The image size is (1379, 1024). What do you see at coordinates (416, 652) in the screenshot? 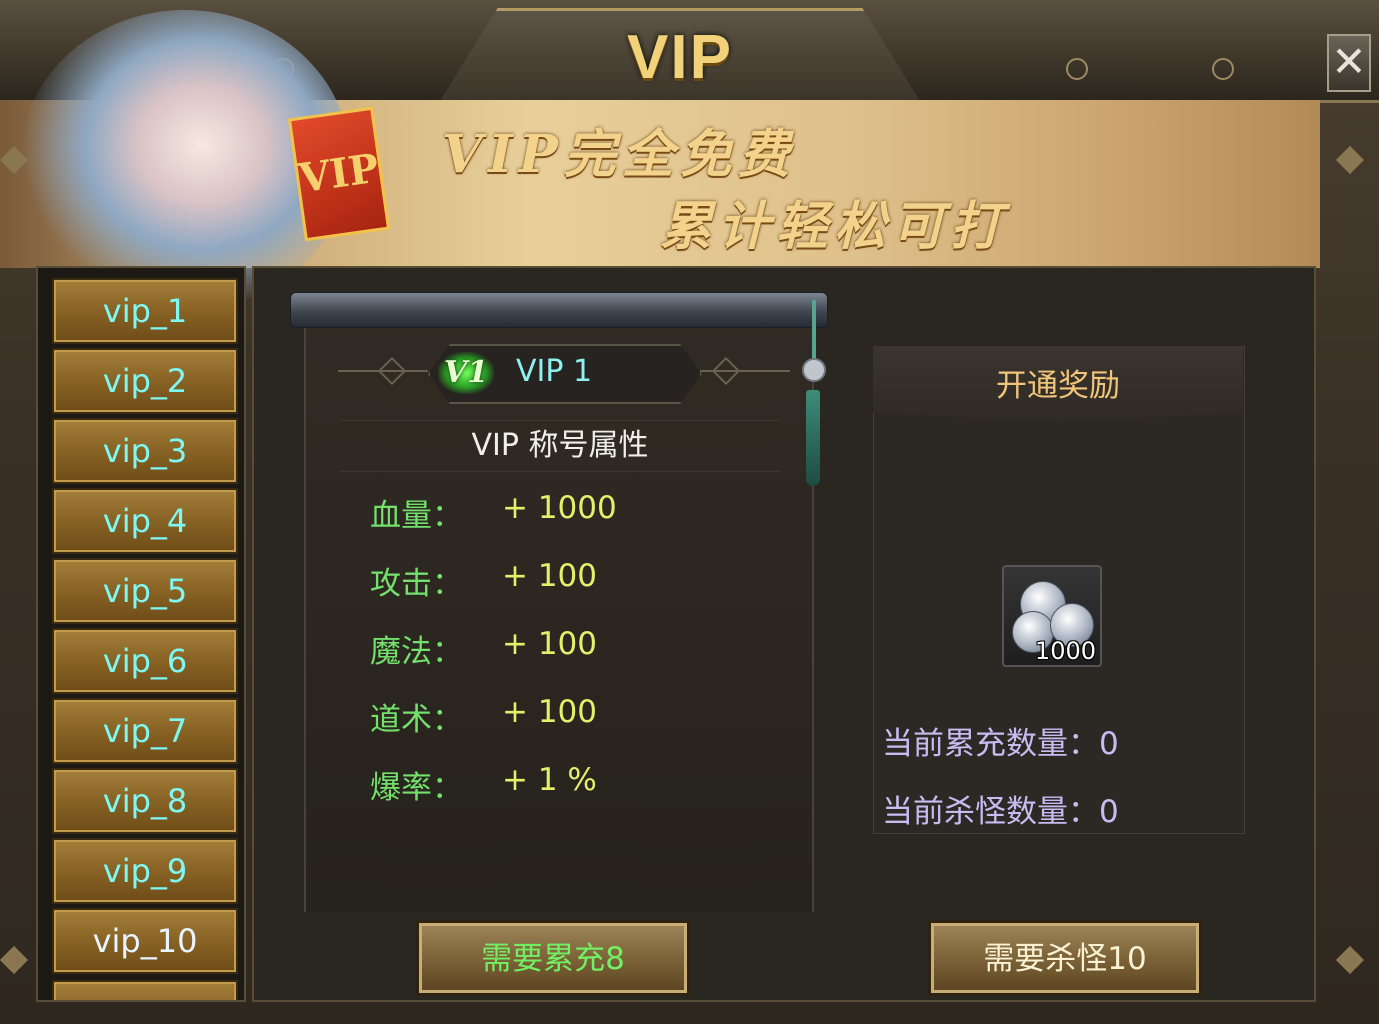
I see `attribute-label: 魔法：` at bounding box center [416, 652].